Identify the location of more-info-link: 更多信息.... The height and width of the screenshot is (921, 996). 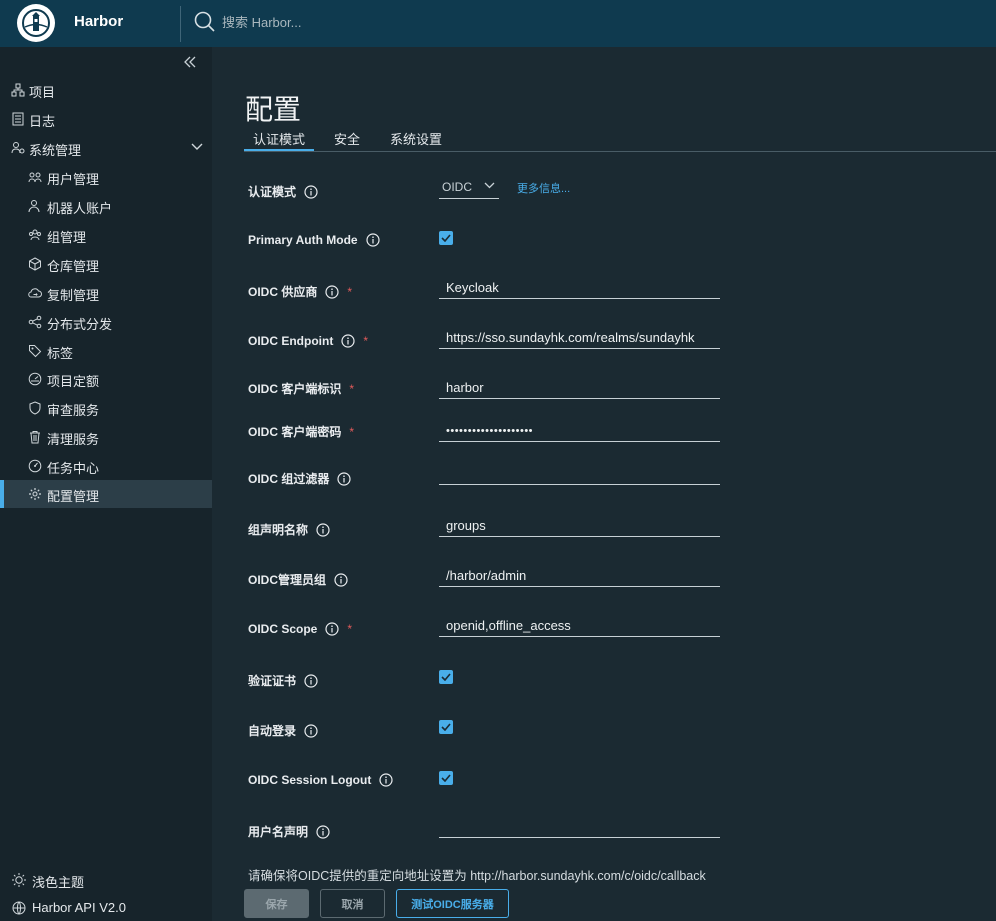
(543, 188).